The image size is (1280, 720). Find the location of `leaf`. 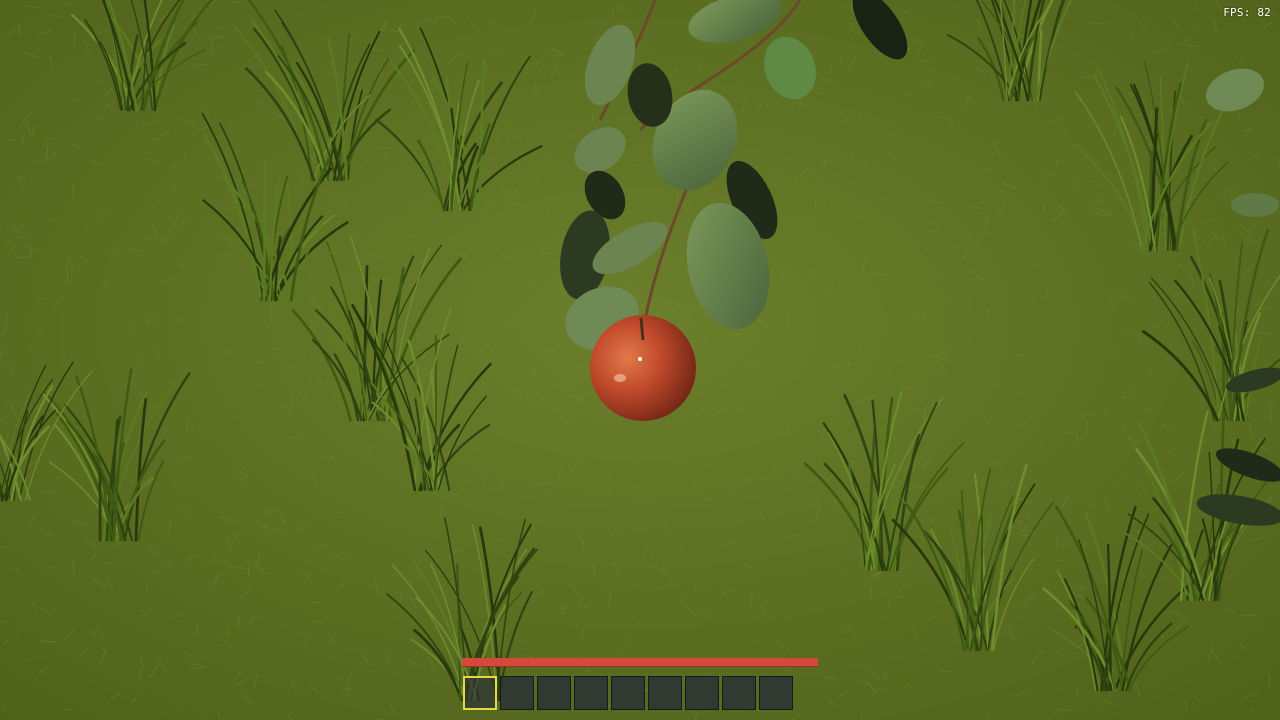

leaf is located at coordinates (1255, 205).